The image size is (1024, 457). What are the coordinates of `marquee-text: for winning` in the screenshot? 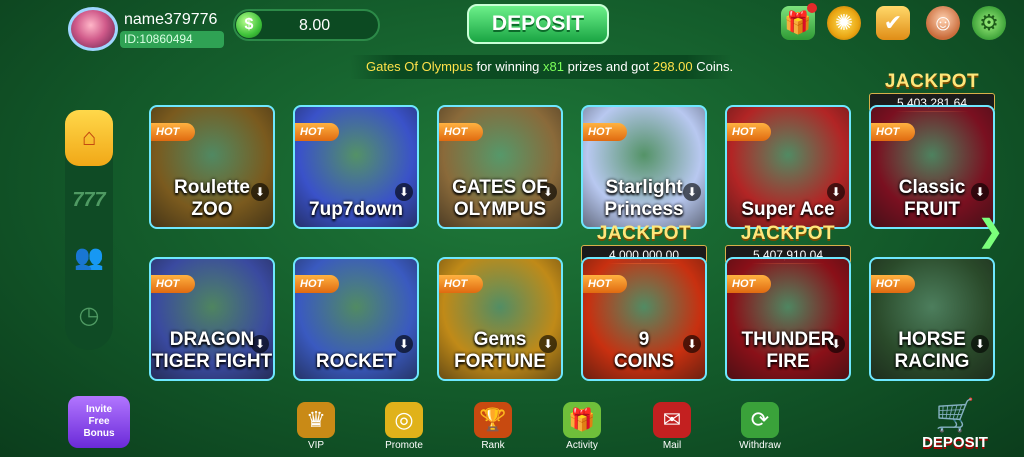 It's located at (508, 66).